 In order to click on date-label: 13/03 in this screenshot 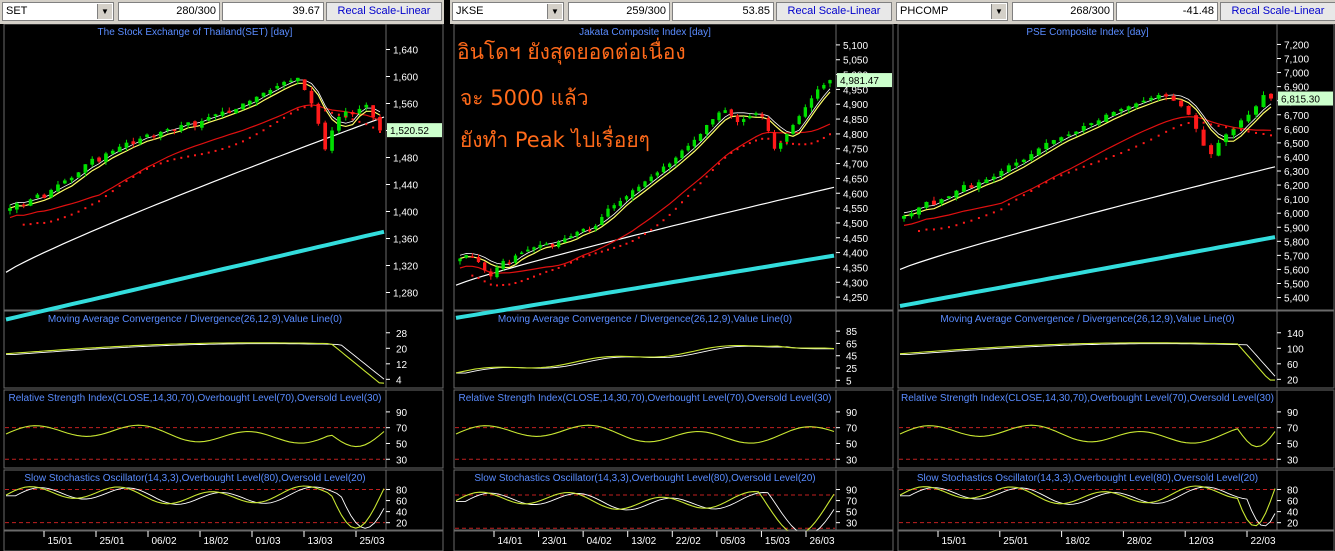, I will do `click(319, 541)`.